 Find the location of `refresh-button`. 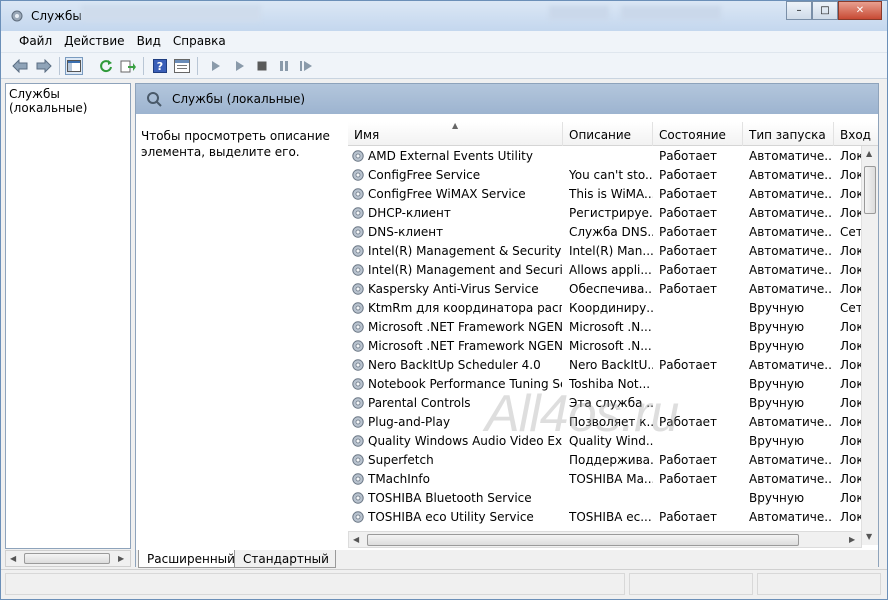

refresh-button is located at coordinates (106, 66).